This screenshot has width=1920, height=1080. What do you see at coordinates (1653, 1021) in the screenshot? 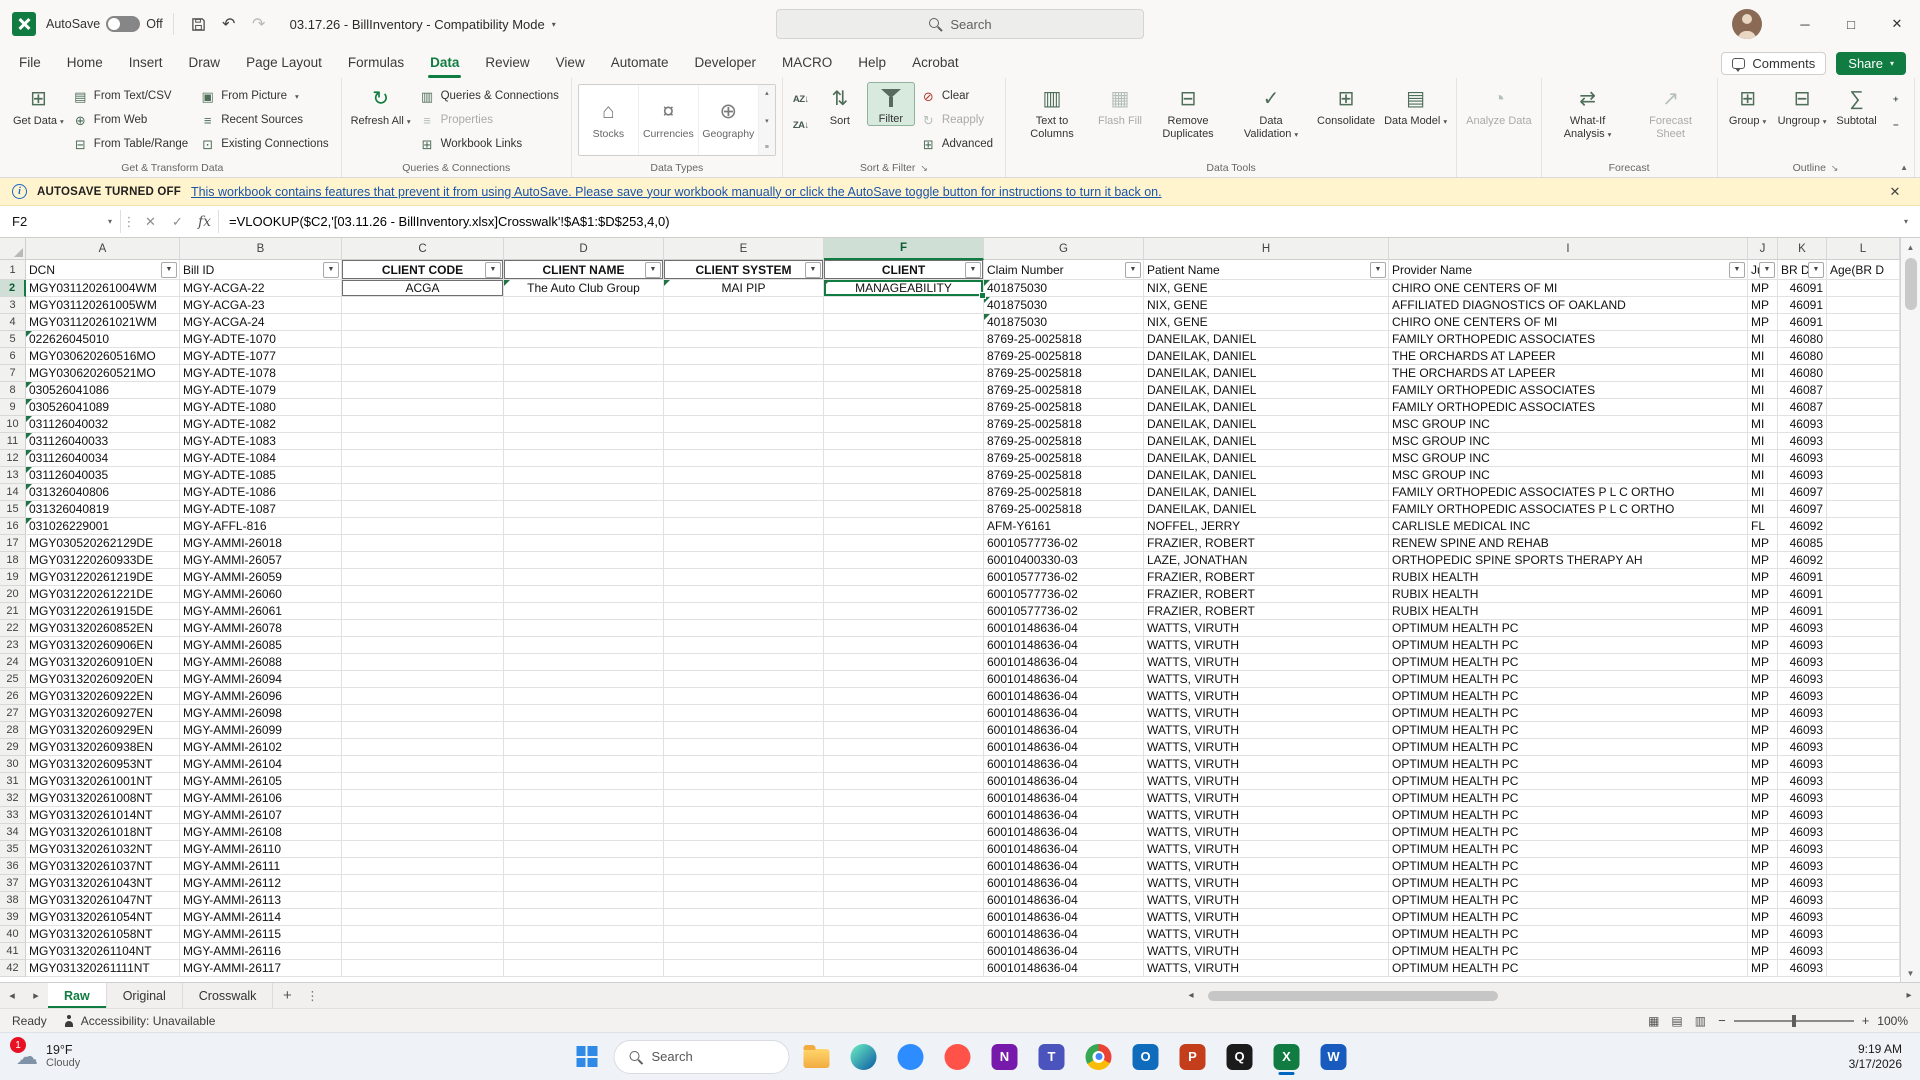
I see `normal-view-button: ▦` at bounding box center [1653, 1021].